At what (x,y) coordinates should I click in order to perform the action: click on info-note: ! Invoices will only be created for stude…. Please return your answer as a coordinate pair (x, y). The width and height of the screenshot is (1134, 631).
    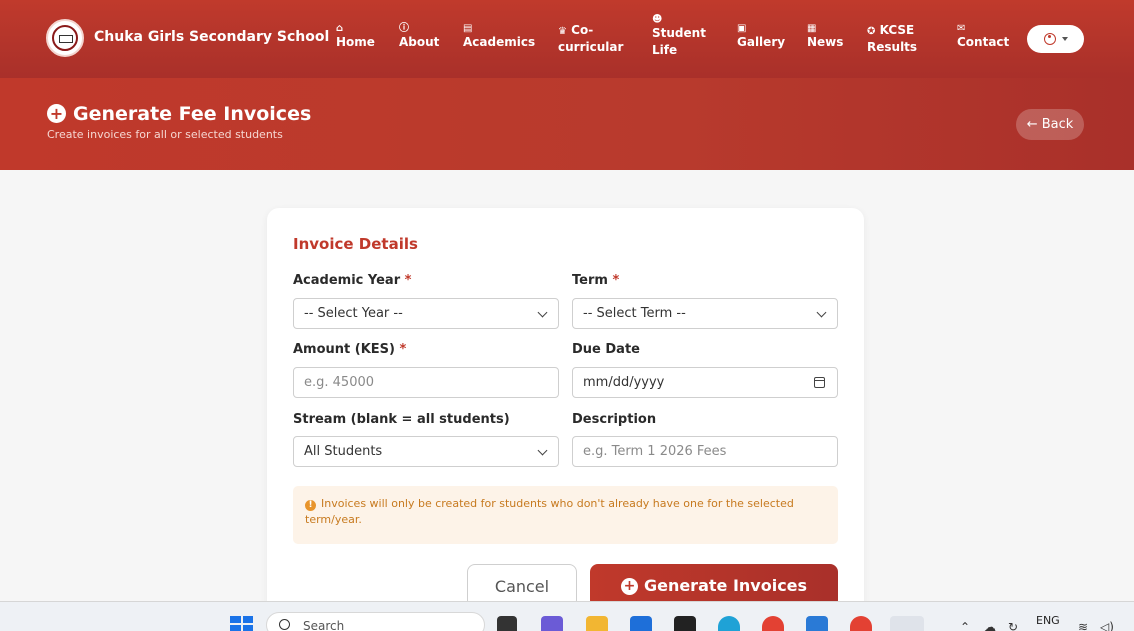
    Looking at the image, I should click on (565, 515).